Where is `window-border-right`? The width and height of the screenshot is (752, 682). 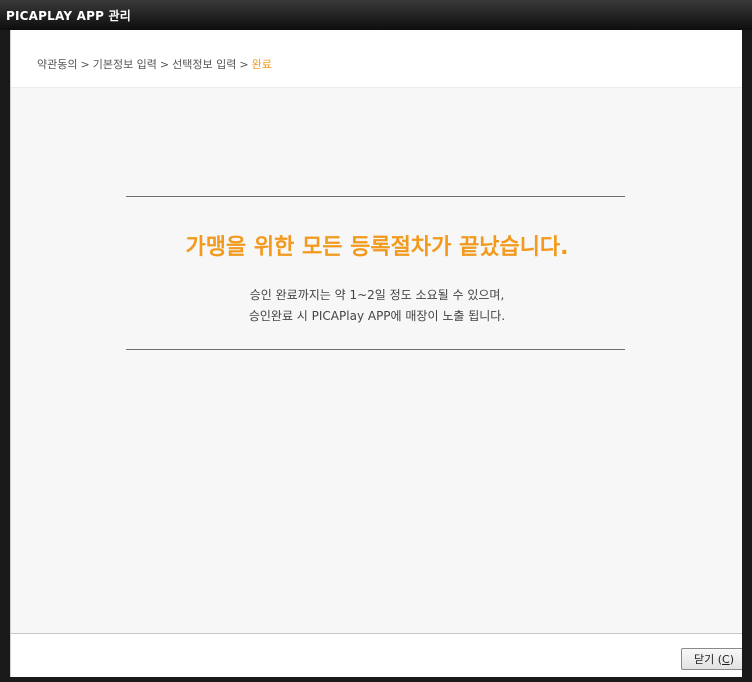 window-border-right is located at coordinates (747, 356).